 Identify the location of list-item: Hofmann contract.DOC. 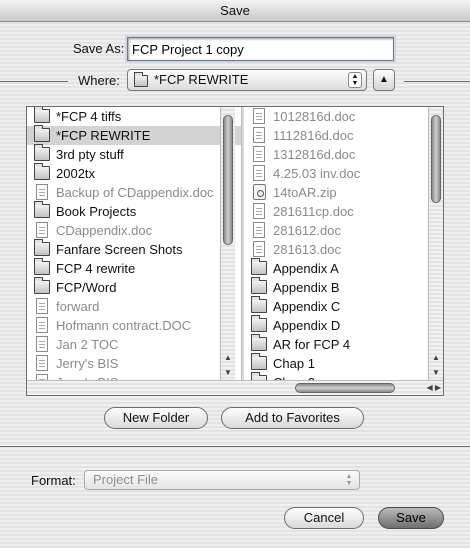
(134, 325).